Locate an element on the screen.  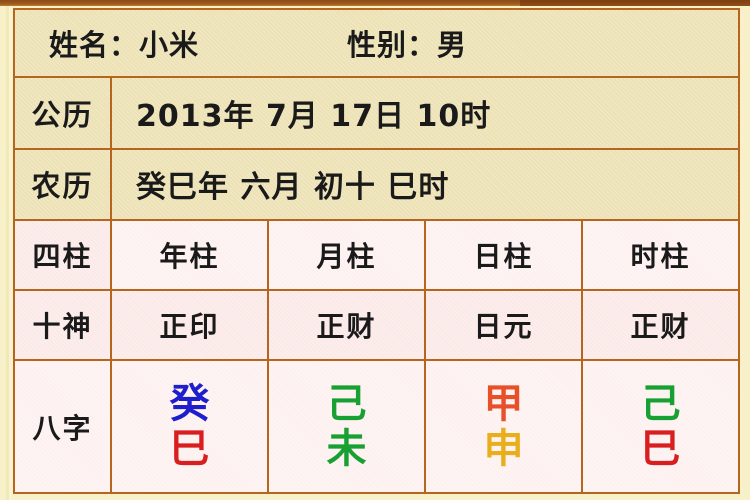
pillar-month-label: 月柱 is located at coordinates (346, 256).